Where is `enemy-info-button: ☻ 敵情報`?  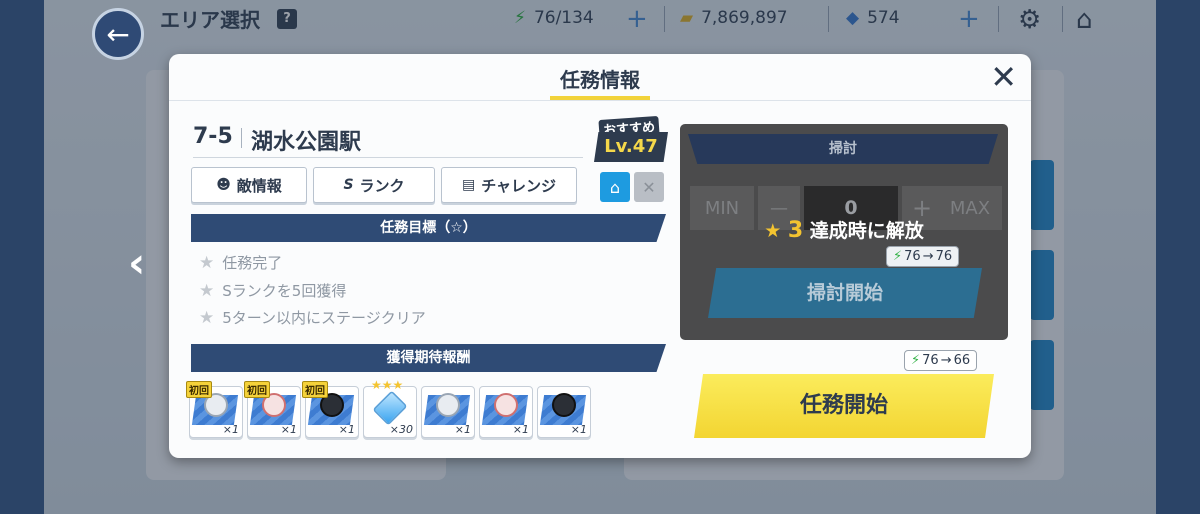
enemy-info-button: ☻ 敵情報 is located at coordinates (249, 185).